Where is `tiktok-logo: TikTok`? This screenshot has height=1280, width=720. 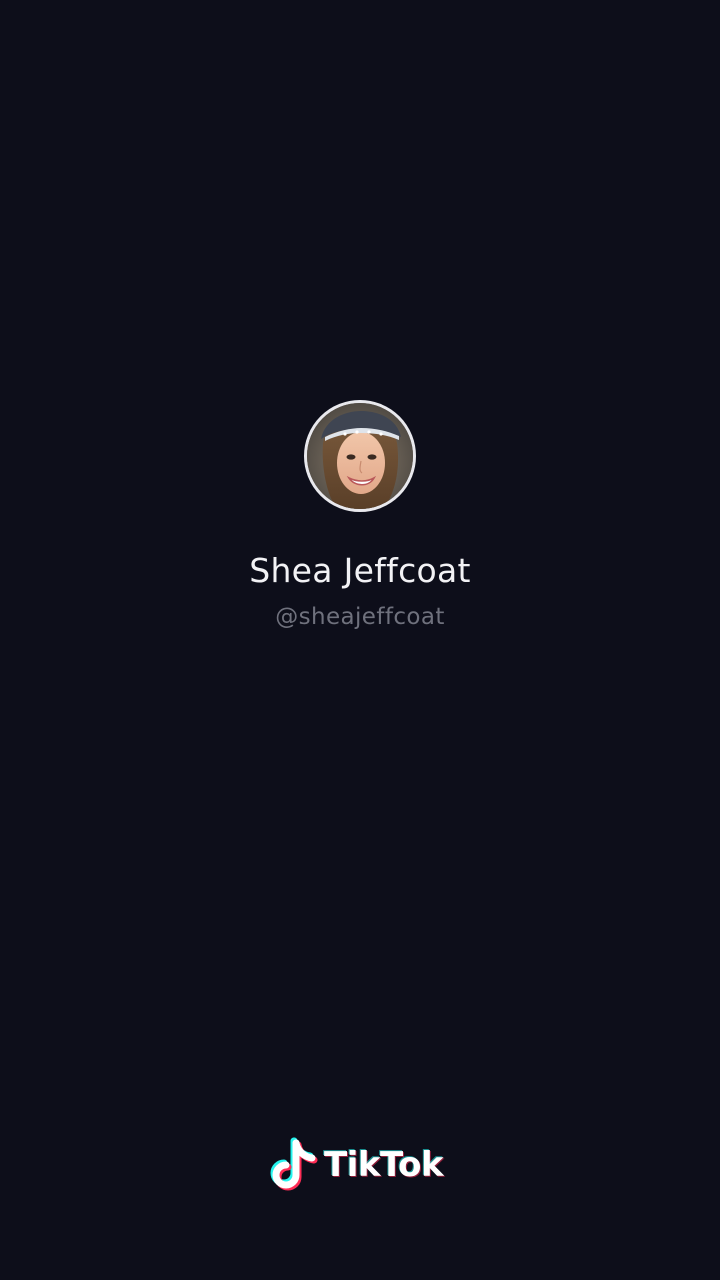
tiktok-logo: TikTok is located at coordinates (356, 1165).